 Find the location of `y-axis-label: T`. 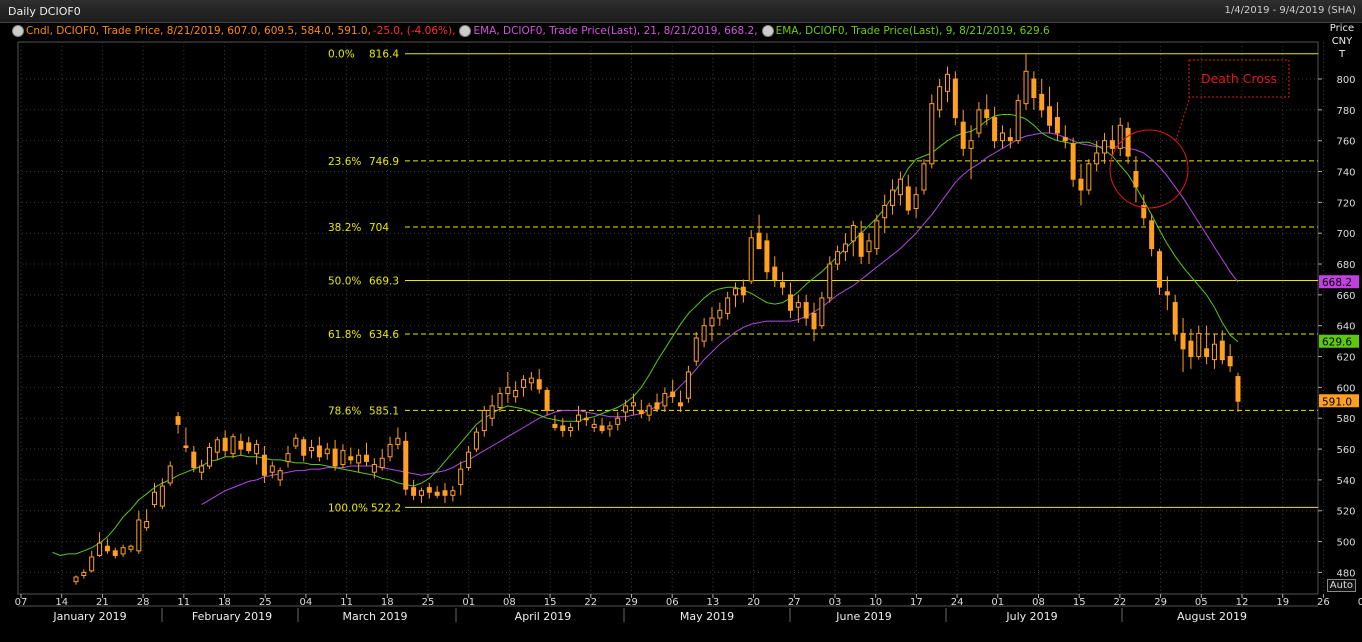

y-axis-label: T is located at coordinates (1342, 54).